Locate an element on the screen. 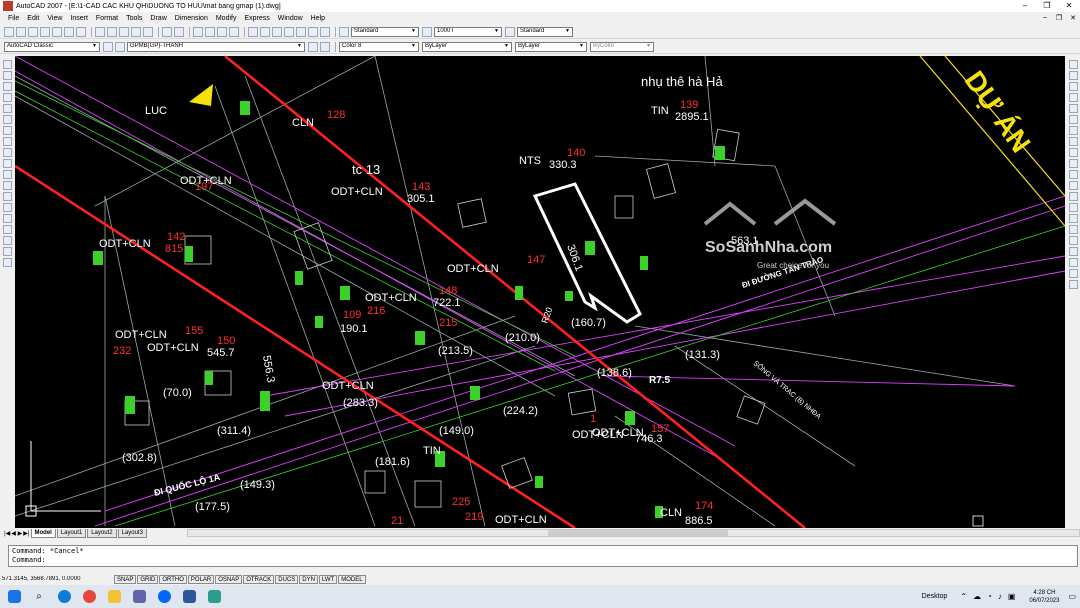  close-button: ✕ is located at coordinates (1069, 6).